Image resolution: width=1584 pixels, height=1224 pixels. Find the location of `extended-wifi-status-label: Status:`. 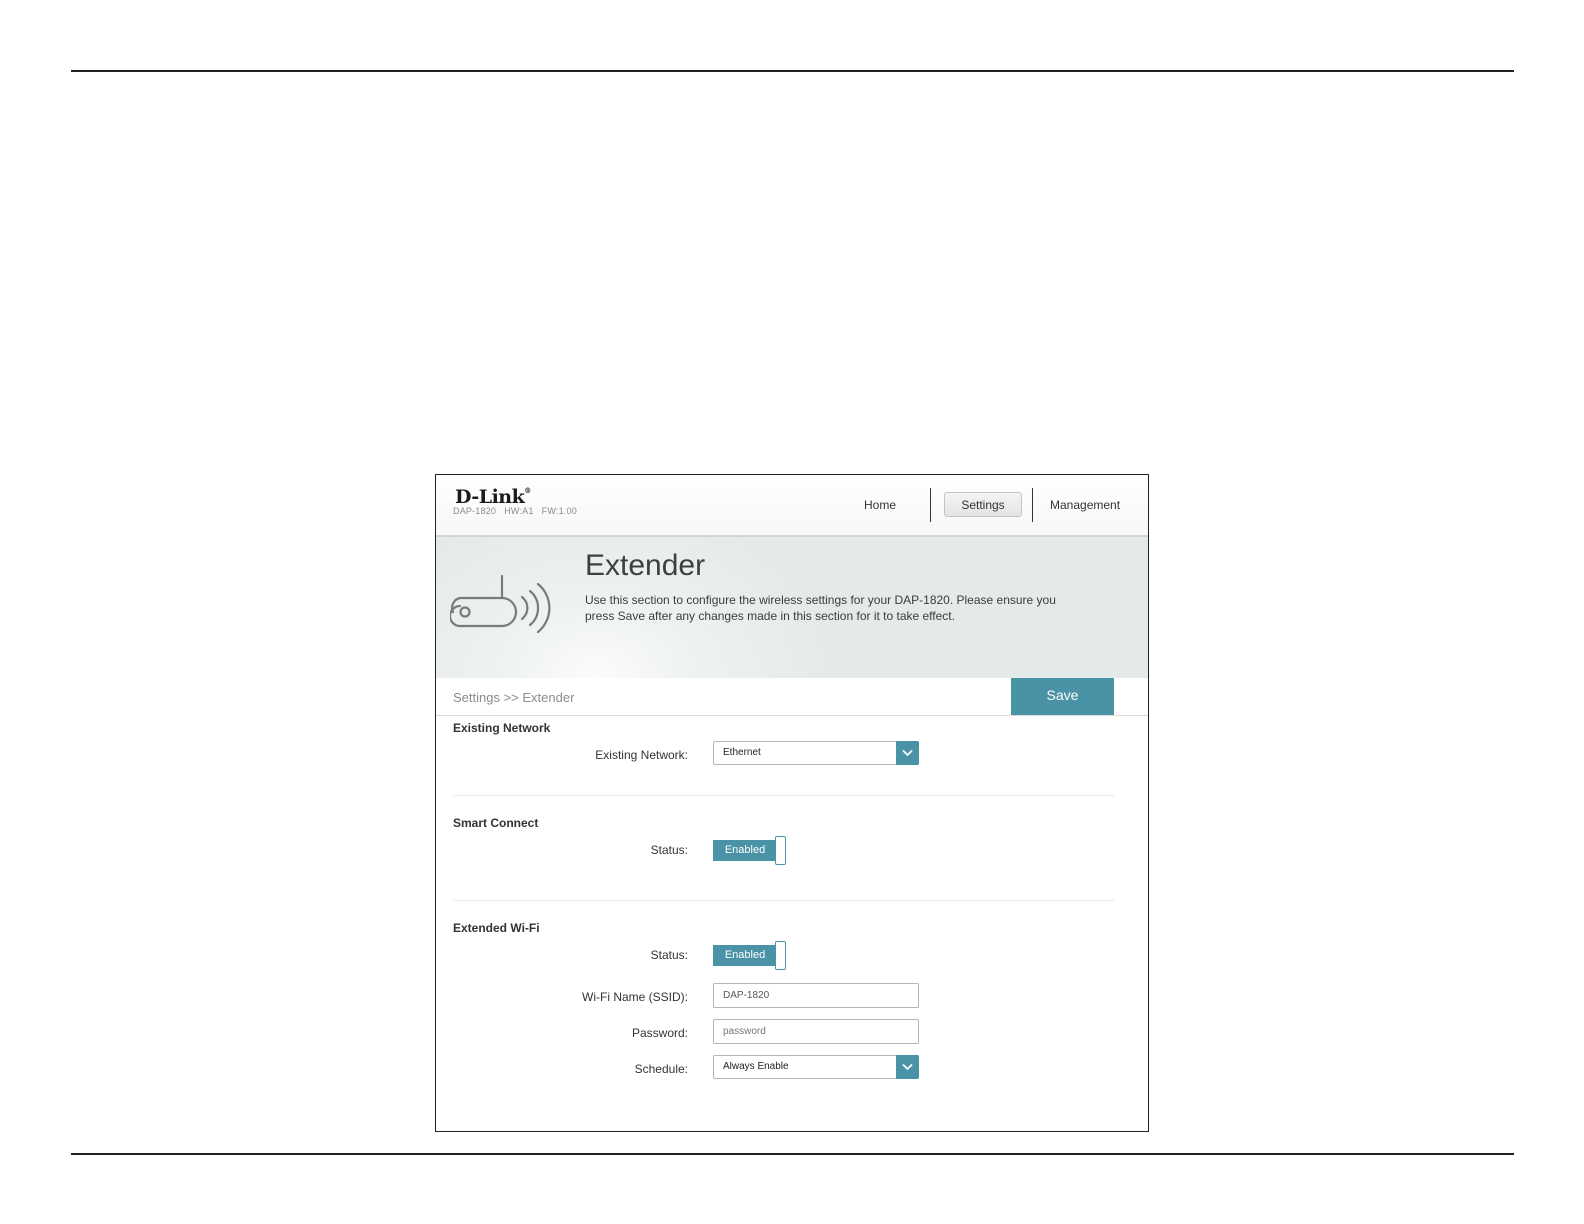

extended-wifi-status-label: Status: is located at coordinates (669, 955).